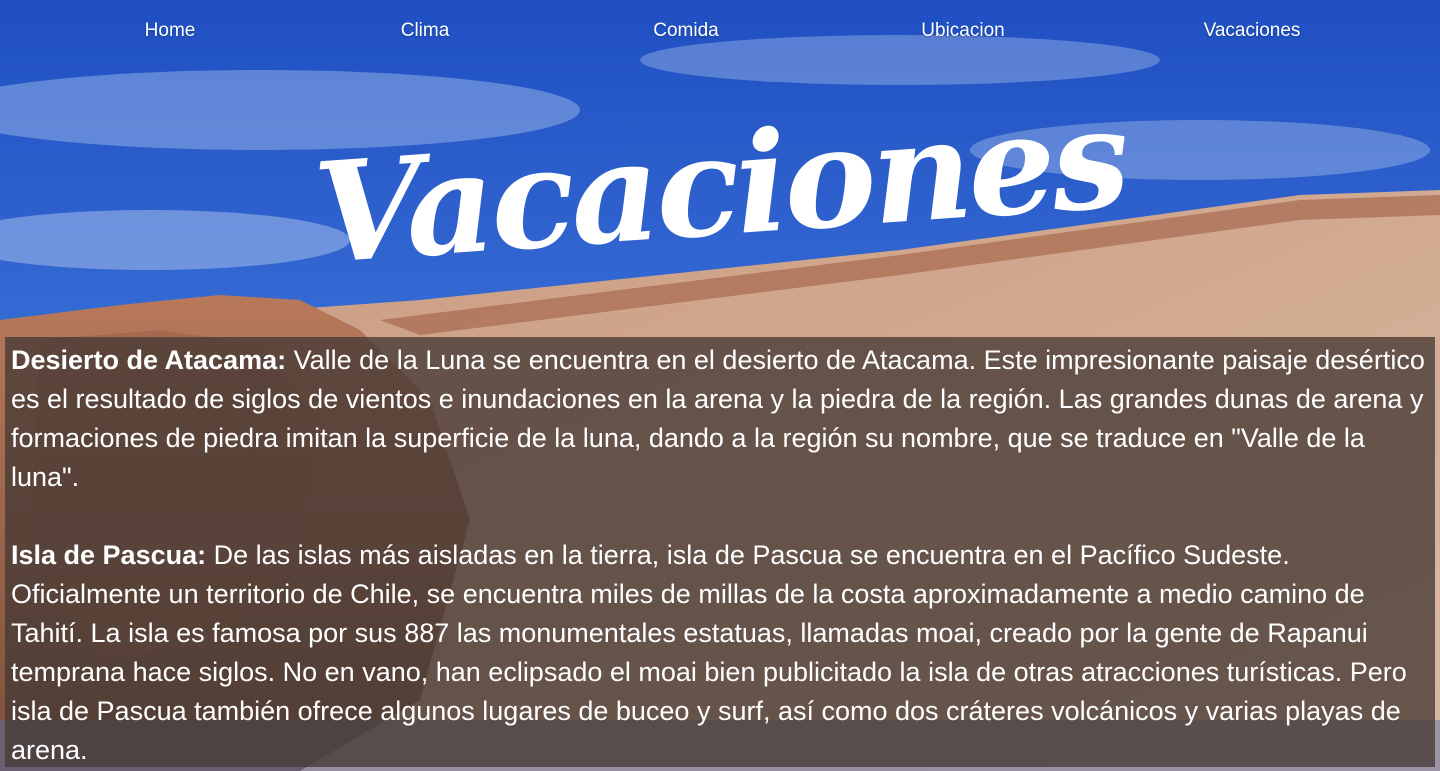  Describe the element at coordinates (149, 360) in the screenshot. I see `section-heading: Desierto de Atacama:` at that location.